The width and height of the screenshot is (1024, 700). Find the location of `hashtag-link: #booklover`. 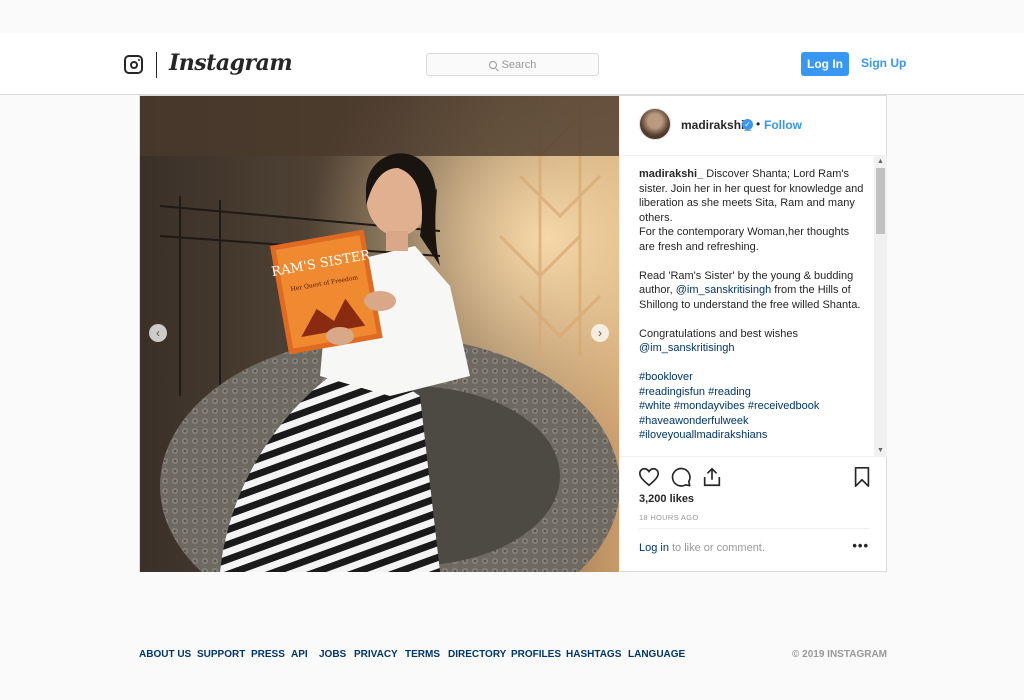

hashtag-link: #booklover is located at coordinates (751, 377).